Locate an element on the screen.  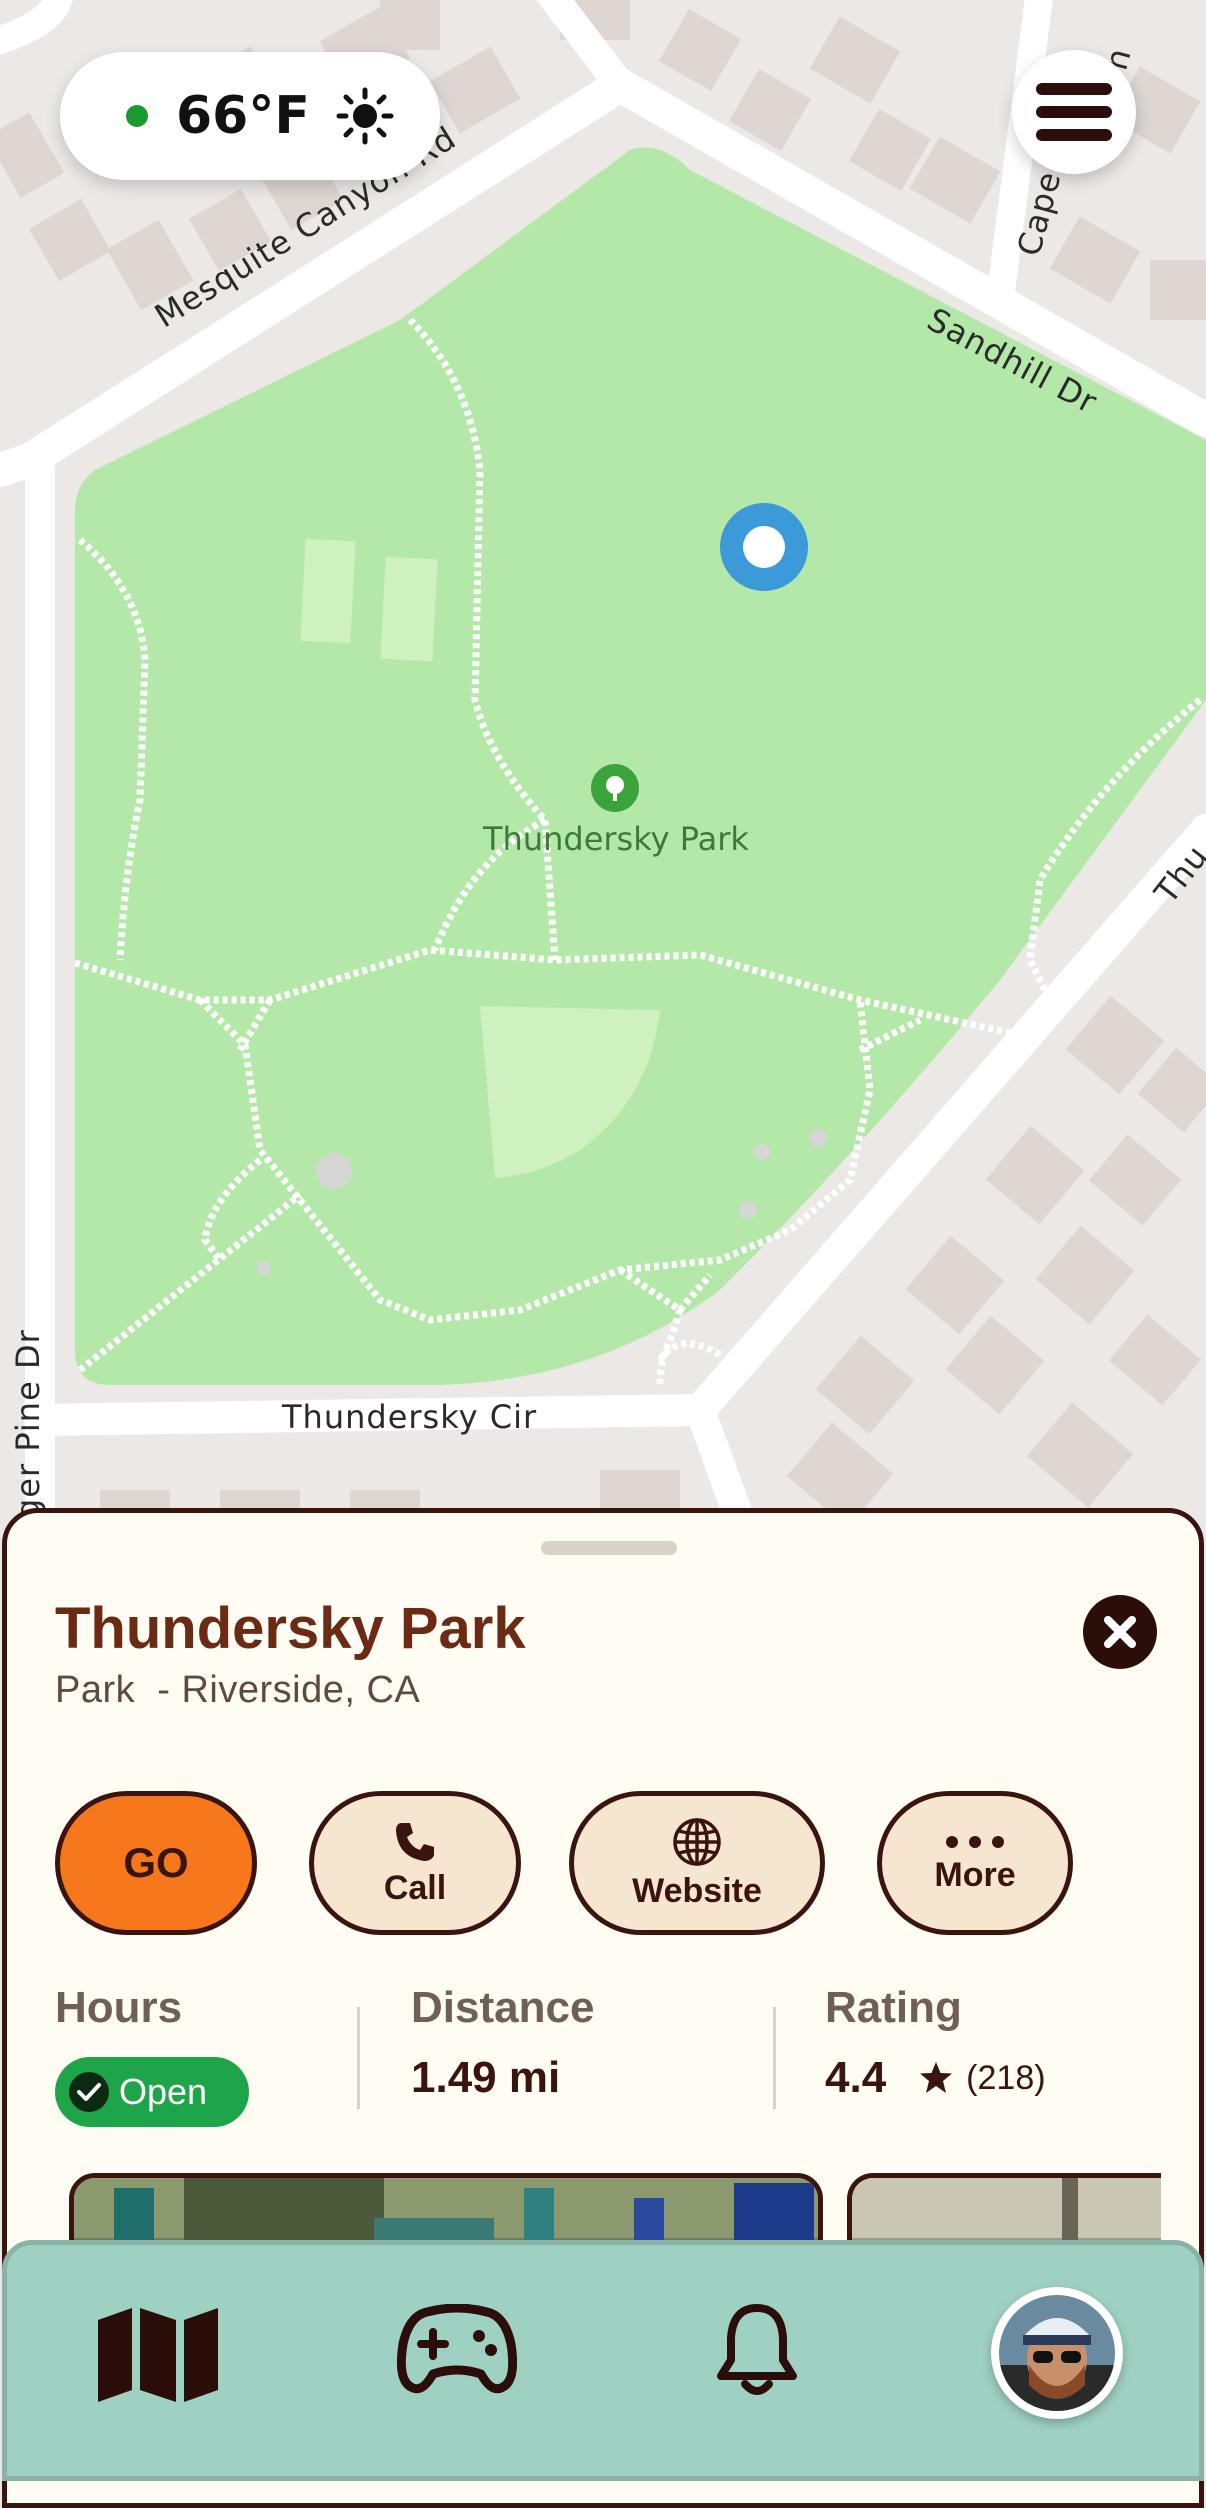
nav-profile-button is located at coordinates (1057, 2353).